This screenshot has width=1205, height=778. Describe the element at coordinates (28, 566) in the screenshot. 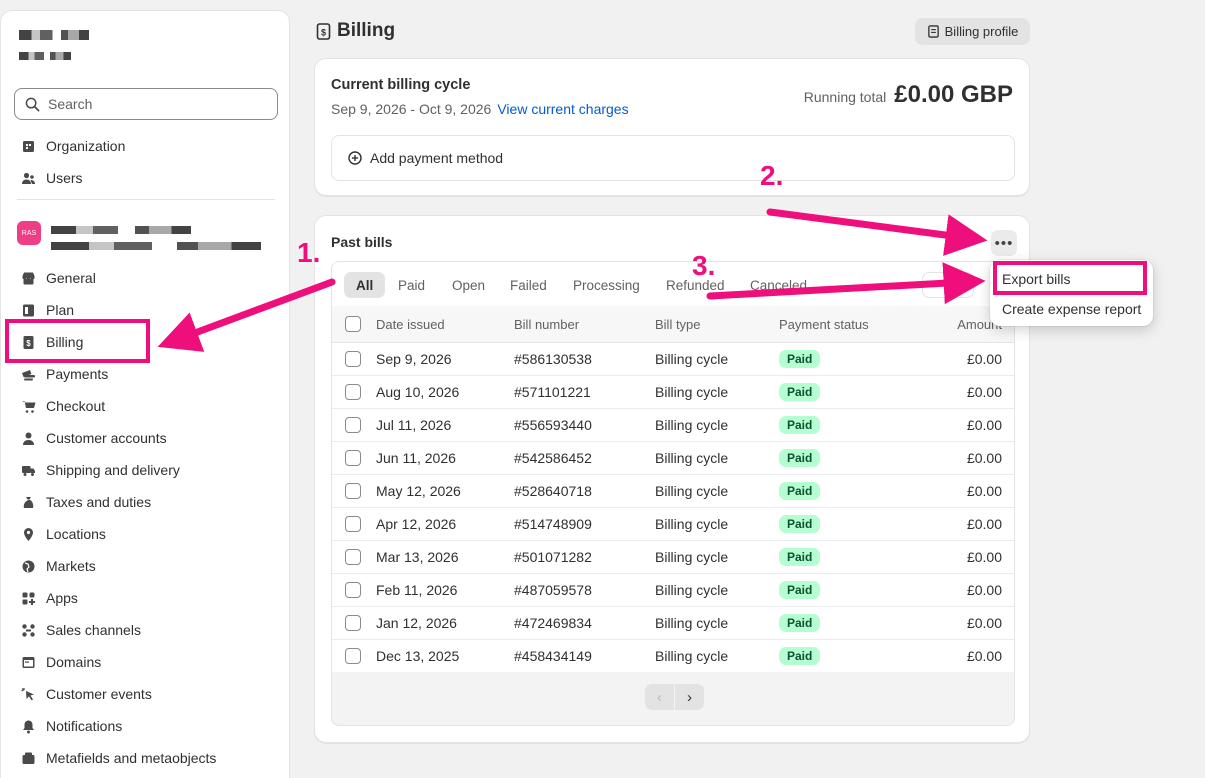

I see `globe-icon` at that location.